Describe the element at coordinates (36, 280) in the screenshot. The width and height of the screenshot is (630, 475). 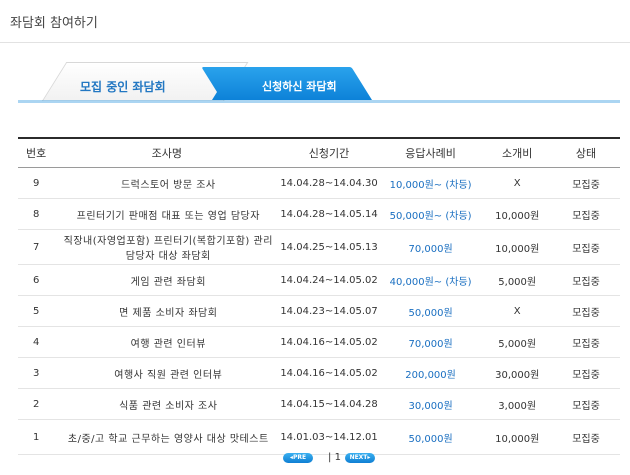
I see `row-number: 6` at that location.